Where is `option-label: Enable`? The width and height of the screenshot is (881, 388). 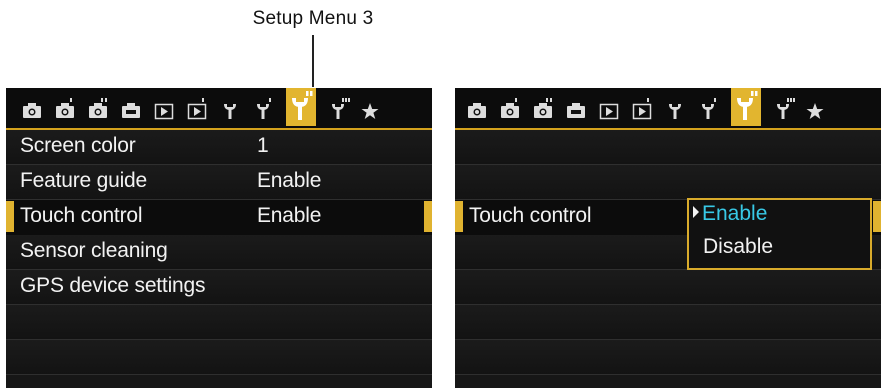 option-label: Enable is located at coordinates (735, 213).